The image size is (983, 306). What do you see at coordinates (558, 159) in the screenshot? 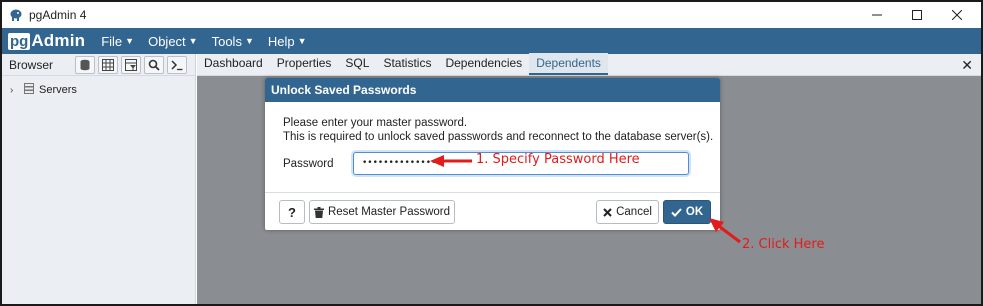
I see `annotation-step1: 1. Specify Password Here` at bounding box center [558, 159].